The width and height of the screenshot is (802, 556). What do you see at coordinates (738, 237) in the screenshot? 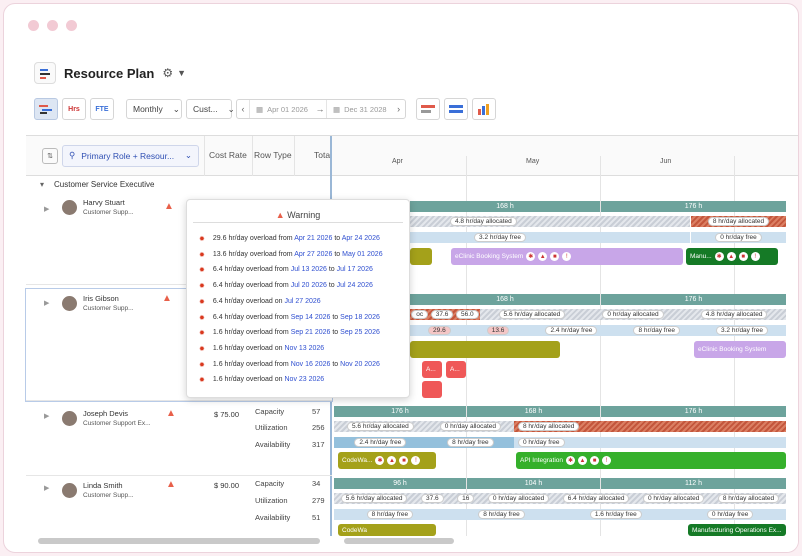
I see `availability-bar: 0 hr/day free` at bounding box center [738, 237].